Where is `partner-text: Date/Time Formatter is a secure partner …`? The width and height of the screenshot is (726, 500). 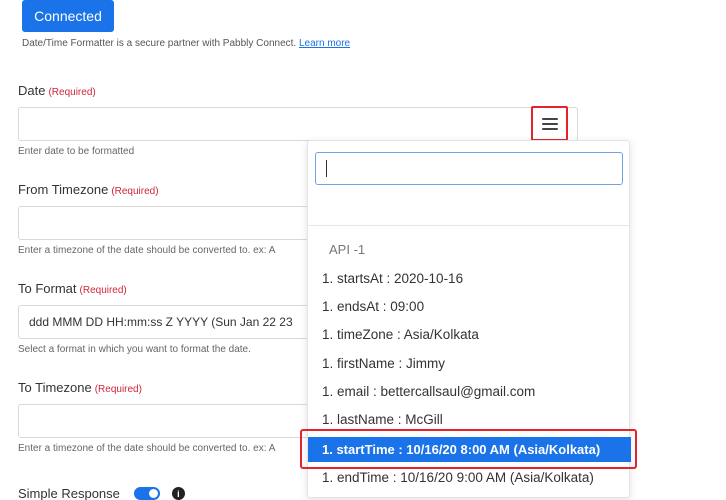 partner-text: Date/Time Formatter is a secure partner … is located at coordinates (159, 43).